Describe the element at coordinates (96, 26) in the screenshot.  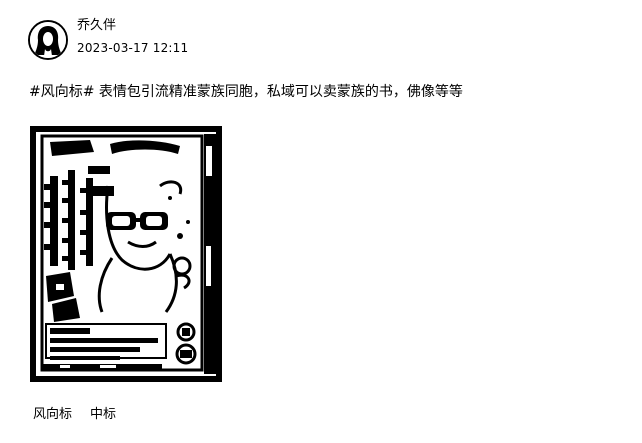
I see `author-name: 乔久伴` at that location.